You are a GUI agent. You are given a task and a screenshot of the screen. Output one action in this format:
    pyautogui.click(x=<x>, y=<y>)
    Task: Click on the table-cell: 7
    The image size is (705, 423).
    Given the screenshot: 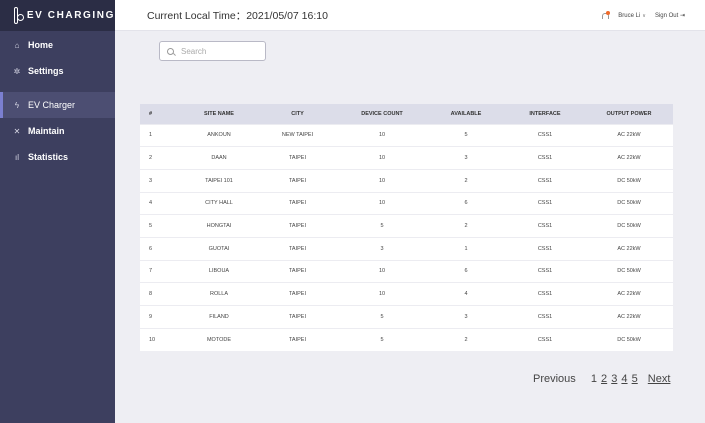 What is the action you would take?
    pyautogui.click(x=160, y=271)
    